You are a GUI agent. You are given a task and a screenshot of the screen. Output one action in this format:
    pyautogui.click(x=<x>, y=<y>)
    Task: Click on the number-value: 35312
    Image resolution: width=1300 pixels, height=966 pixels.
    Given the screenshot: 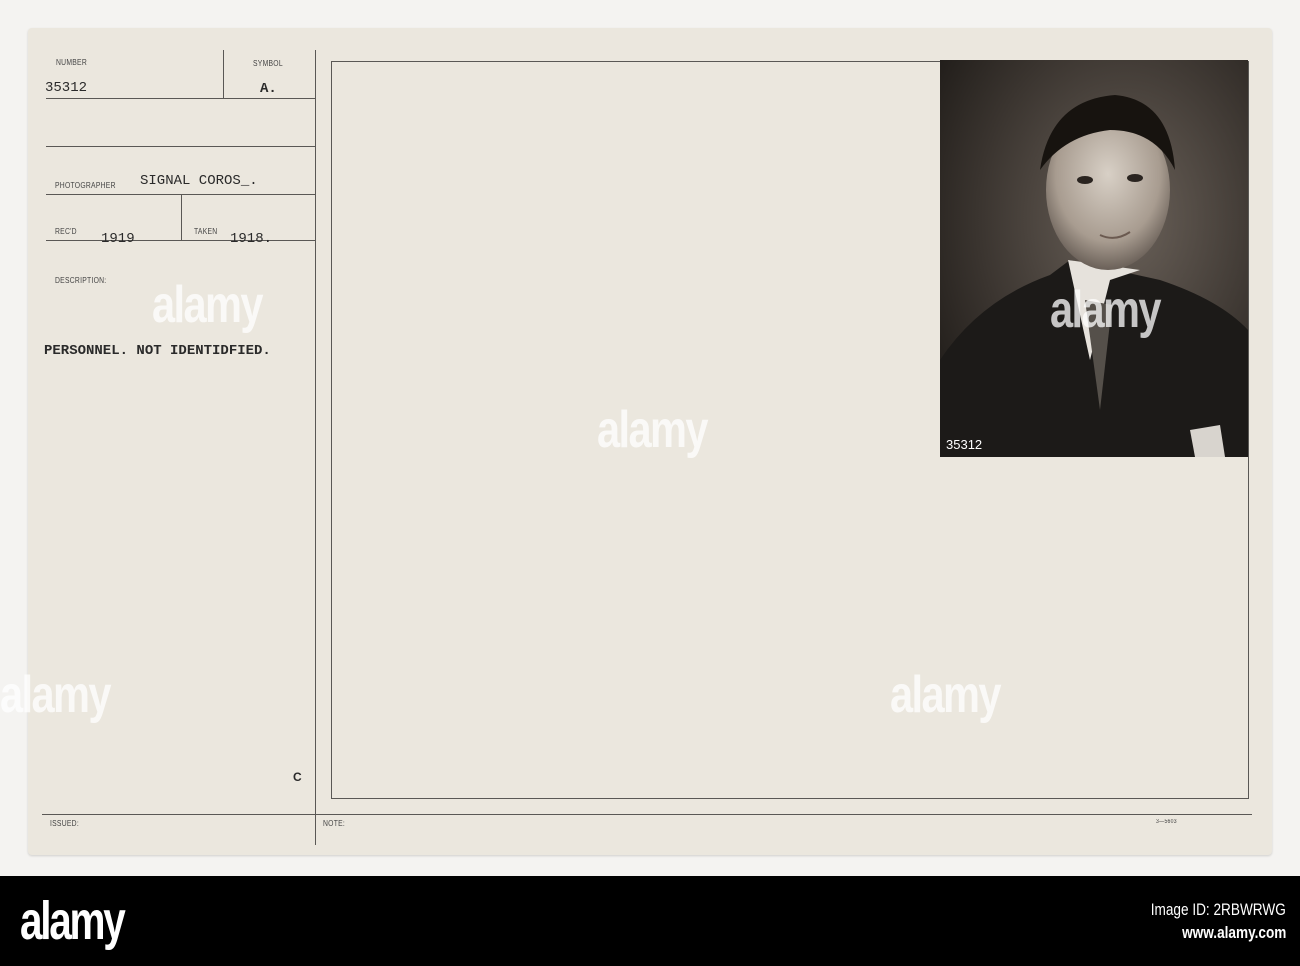 What is the action you would take?
    pyautogui.click(x=66, y=88)
    